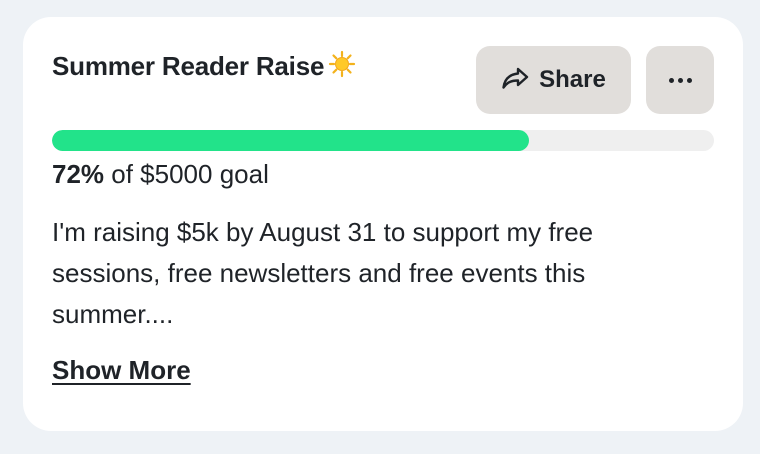 The image size is (760, 454). I want to click on more-options-button, so click(680, 80).